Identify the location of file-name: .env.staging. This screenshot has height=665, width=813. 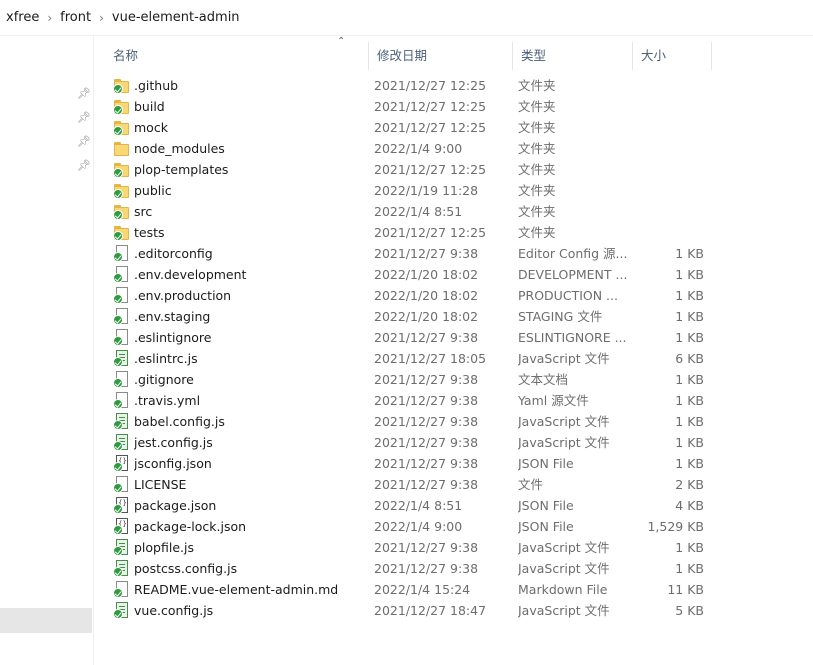
(172, 316).